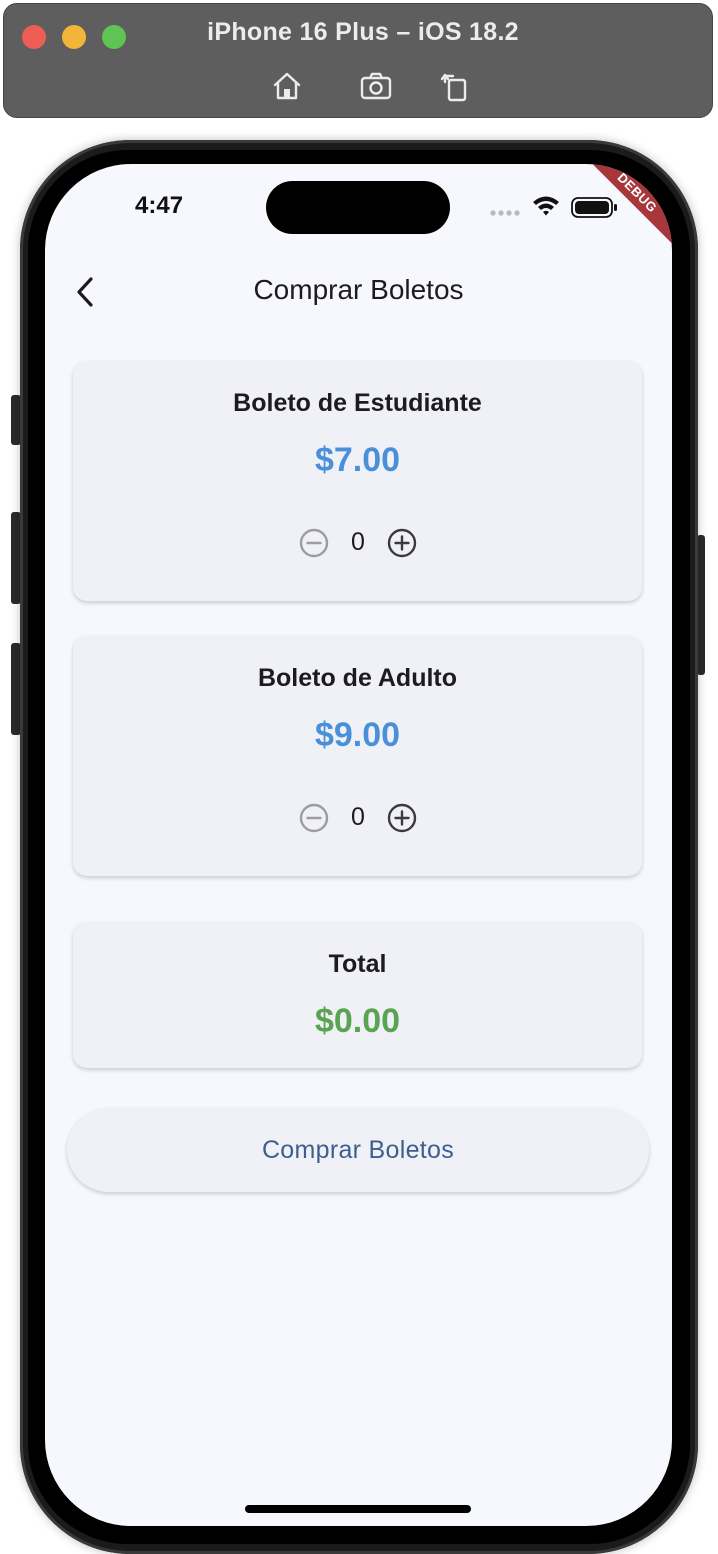 The height and width of the screenshot is (1554, 718). What do you see at coordinates (357, 460) in the screenshot?
I see `ticket-price: $7.00` at bounding box center [357, 460].